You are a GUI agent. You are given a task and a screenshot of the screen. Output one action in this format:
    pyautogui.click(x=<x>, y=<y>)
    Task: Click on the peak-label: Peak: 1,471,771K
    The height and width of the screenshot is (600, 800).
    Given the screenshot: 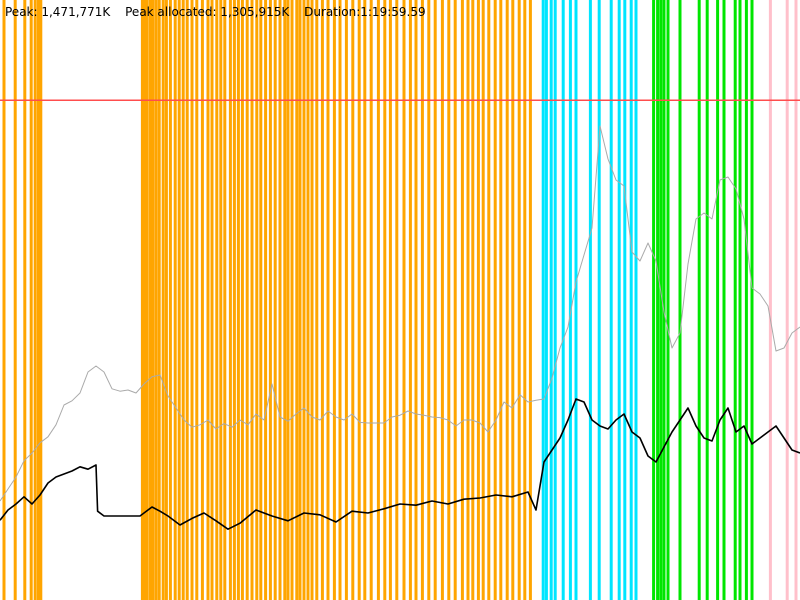 What is the action you would take?
    pyautogui.click(x=58, y=12)
    